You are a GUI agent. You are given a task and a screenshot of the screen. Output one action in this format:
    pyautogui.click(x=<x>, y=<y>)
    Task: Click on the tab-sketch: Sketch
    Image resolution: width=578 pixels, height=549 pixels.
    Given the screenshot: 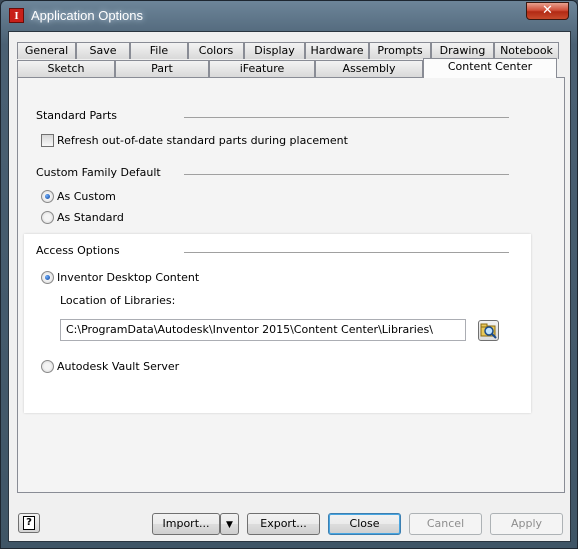 What is the action you would take?
    pyautogui.click(x=66, y=68)
    